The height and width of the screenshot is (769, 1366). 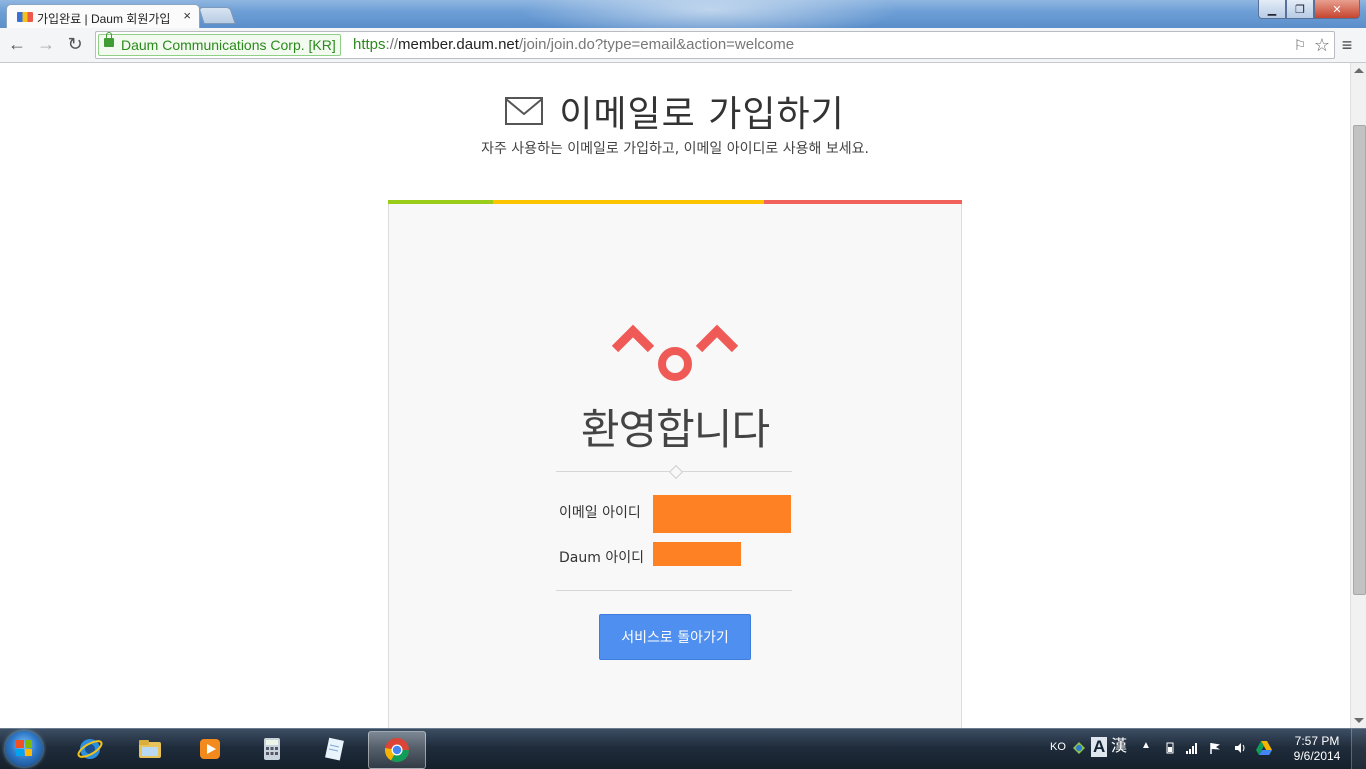 What do you see at coordinates (1272, 9) in the screenshot?
I see `minimize-button: ▁` at bounding box center [1272, 9].